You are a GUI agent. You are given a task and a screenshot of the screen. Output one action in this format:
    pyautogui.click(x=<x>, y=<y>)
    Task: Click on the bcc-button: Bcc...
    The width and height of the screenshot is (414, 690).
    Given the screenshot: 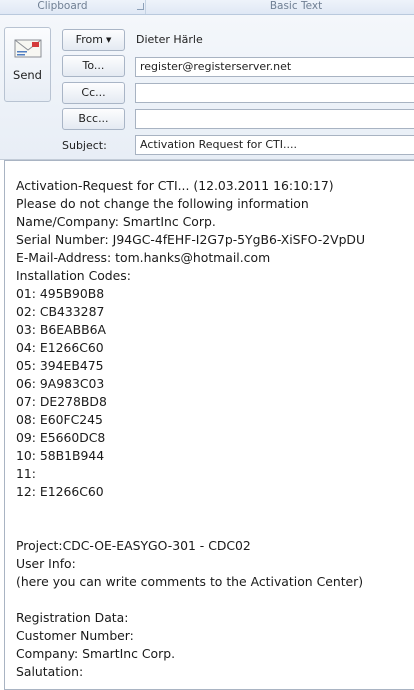 What is the action you would take?
    pyautogui.click(x=93, y=119)
    